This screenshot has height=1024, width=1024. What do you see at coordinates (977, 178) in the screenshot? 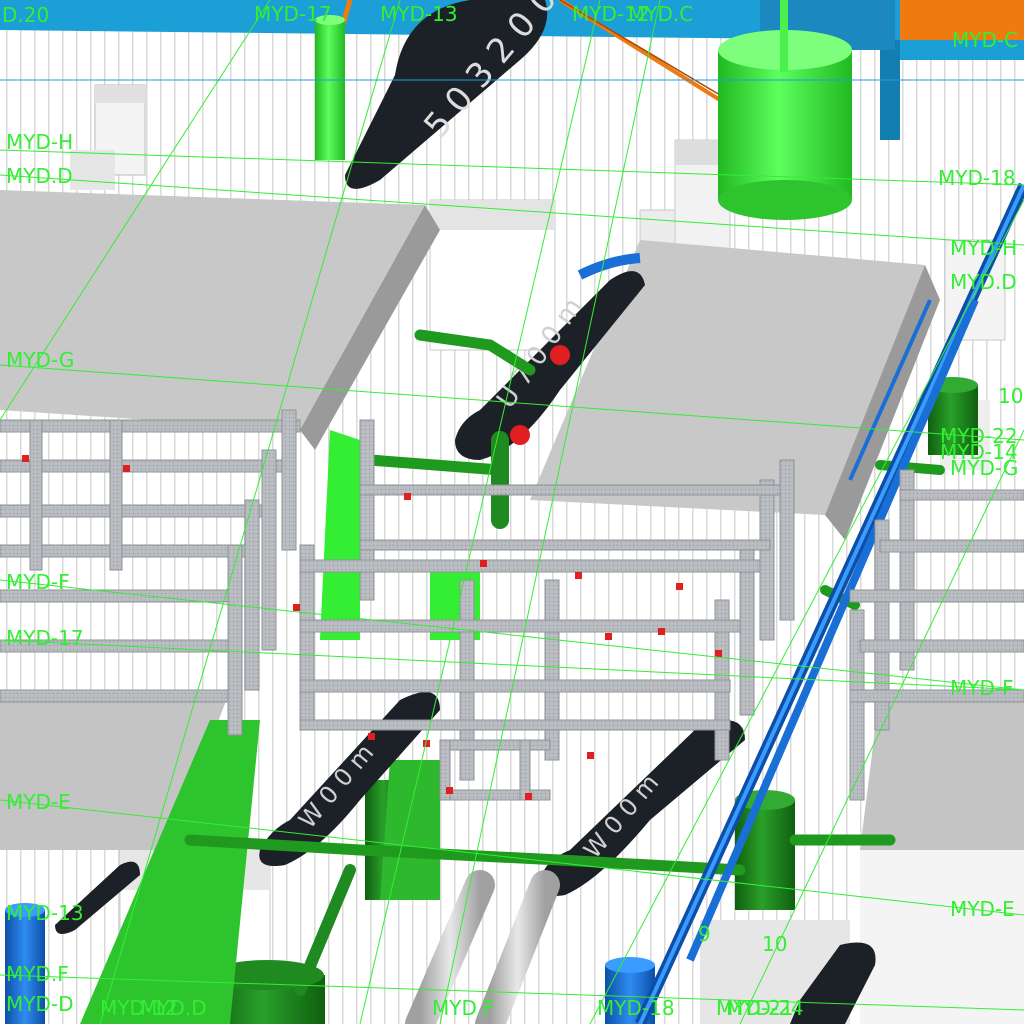
I see `grid-label-right-18: MYD-18` at bounding box center [977, 178].